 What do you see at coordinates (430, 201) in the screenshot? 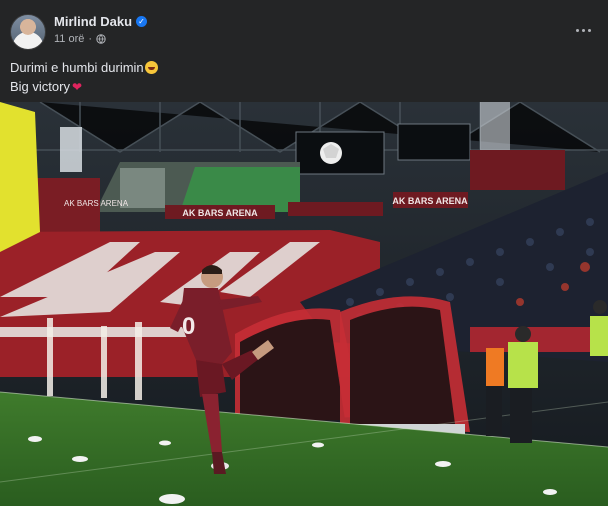
I see `arena-sign-2: AK BARS ARENA` at bounding box center [430, 201].